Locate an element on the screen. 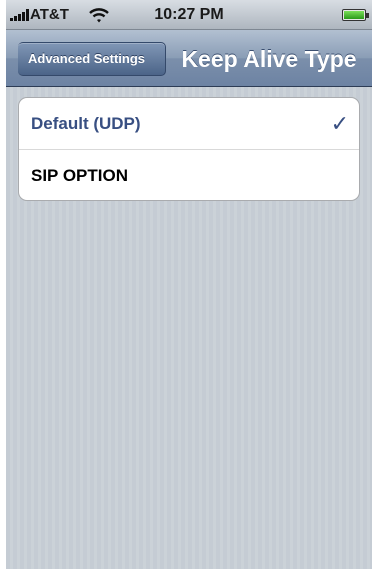  option-label: Default (UDP) is located at coordinates (86, 123).